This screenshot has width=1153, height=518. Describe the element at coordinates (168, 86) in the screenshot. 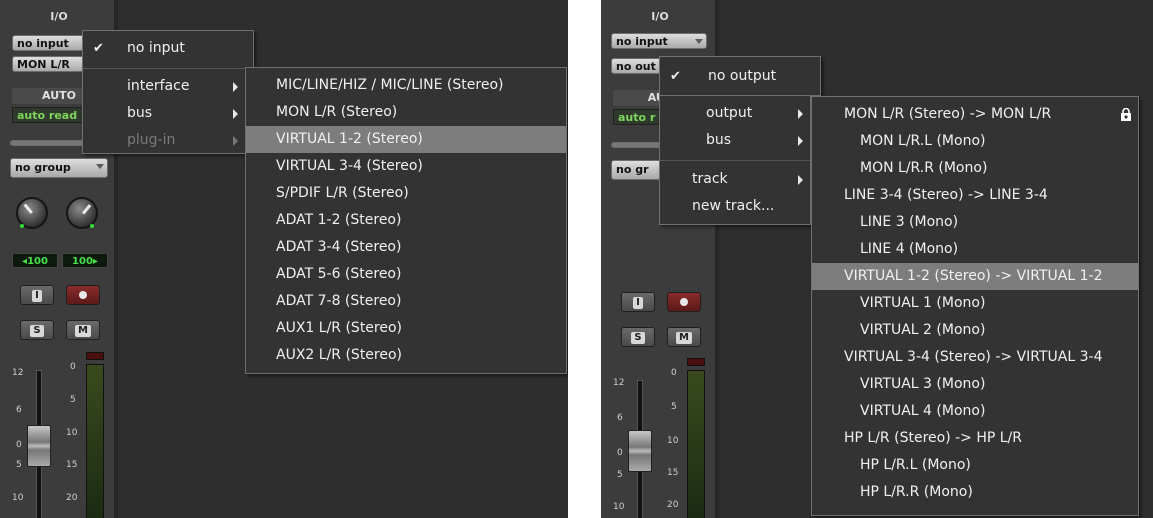

I see `menu-item-interface: interface` at that location.